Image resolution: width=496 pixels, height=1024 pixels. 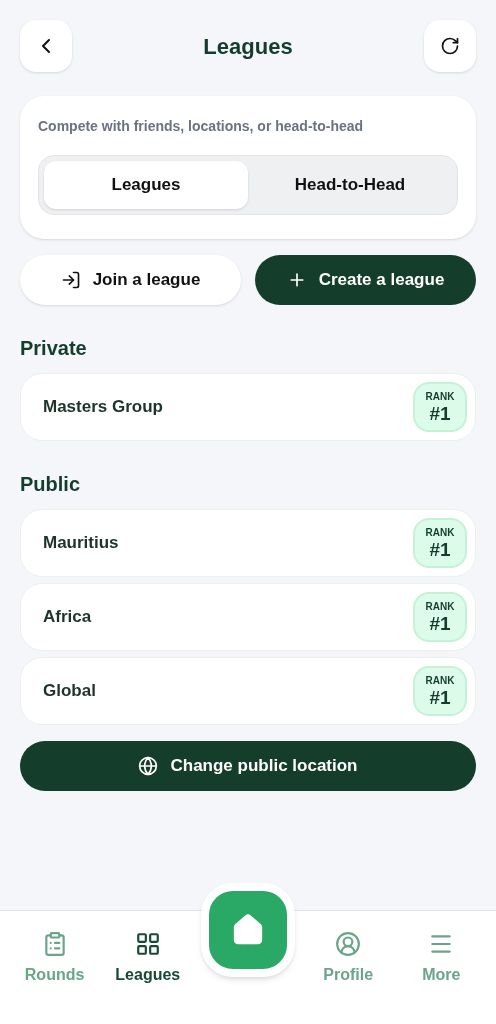 What do you see at coordinates (146, 185) in the screenshot?
I see `segment-tab: Leagues` at bounding box center [146, 185].